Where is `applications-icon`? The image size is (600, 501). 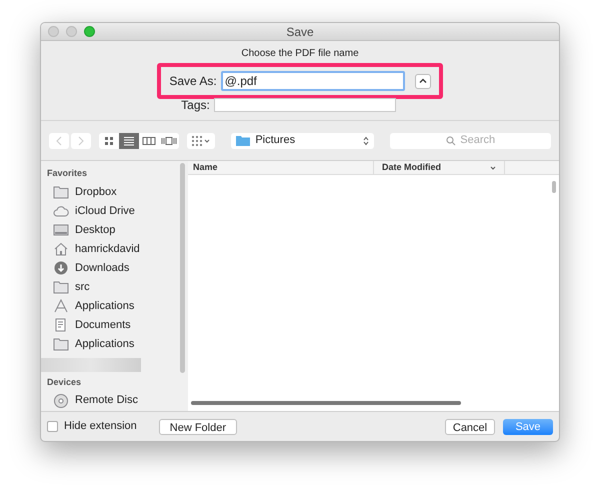
applications-icon is located at coordinates (61, 306).